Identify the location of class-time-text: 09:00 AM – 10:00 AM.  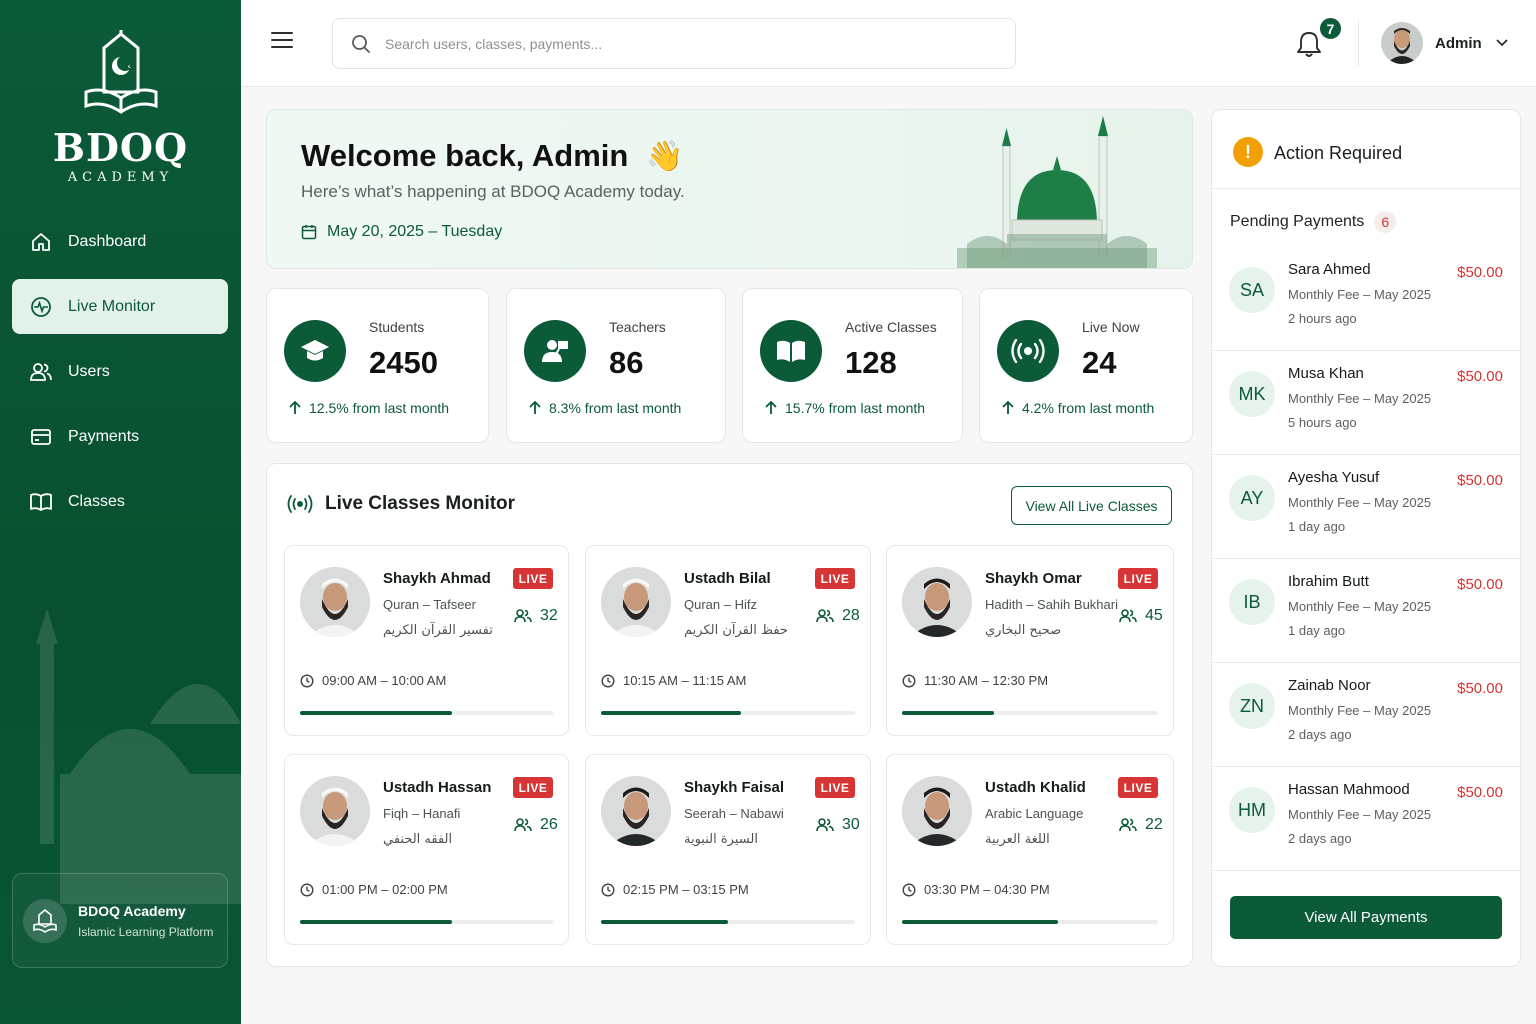
(384, 680).